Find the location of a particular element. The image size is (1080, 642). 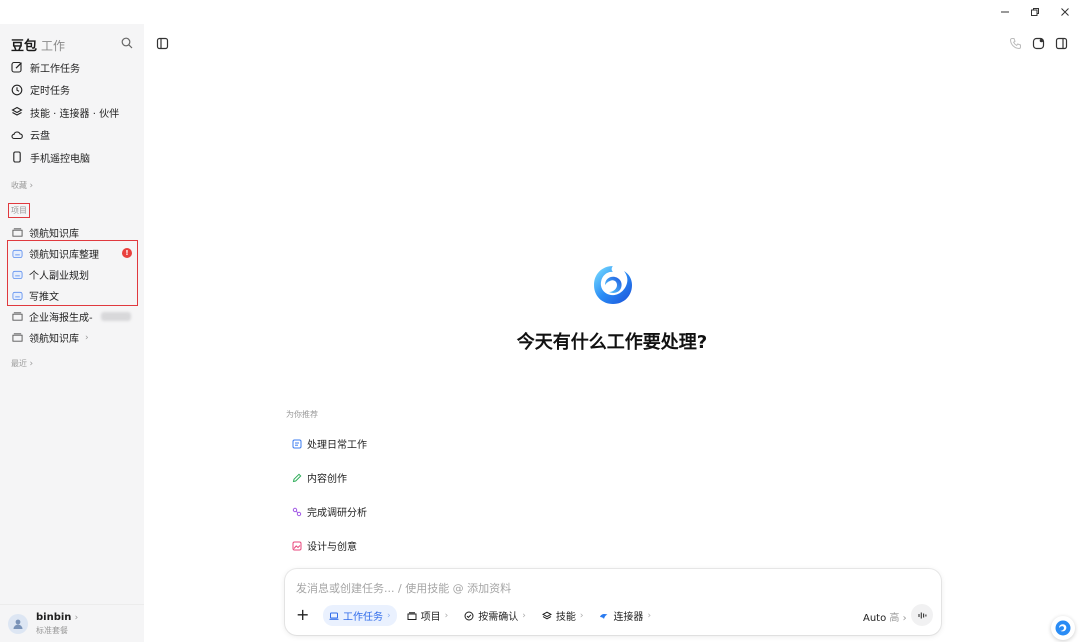

recommend-label: 为你推荐 is located at coordinates (302, 414).